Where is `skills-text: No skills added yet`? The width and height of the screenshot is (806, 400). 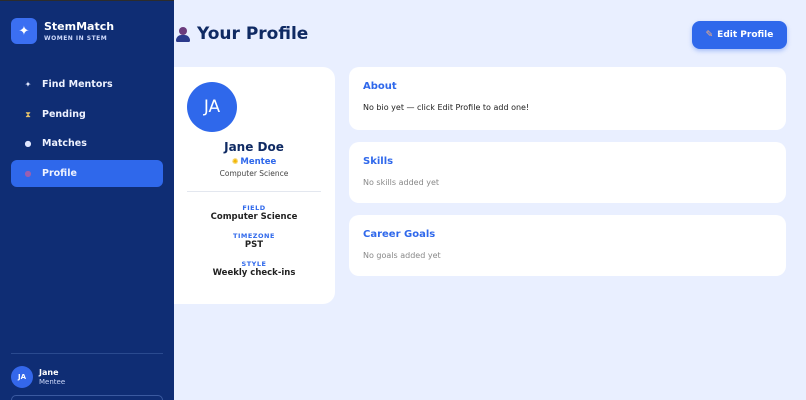
skills-text: No skills added yet is located at coordinates (401, 182).